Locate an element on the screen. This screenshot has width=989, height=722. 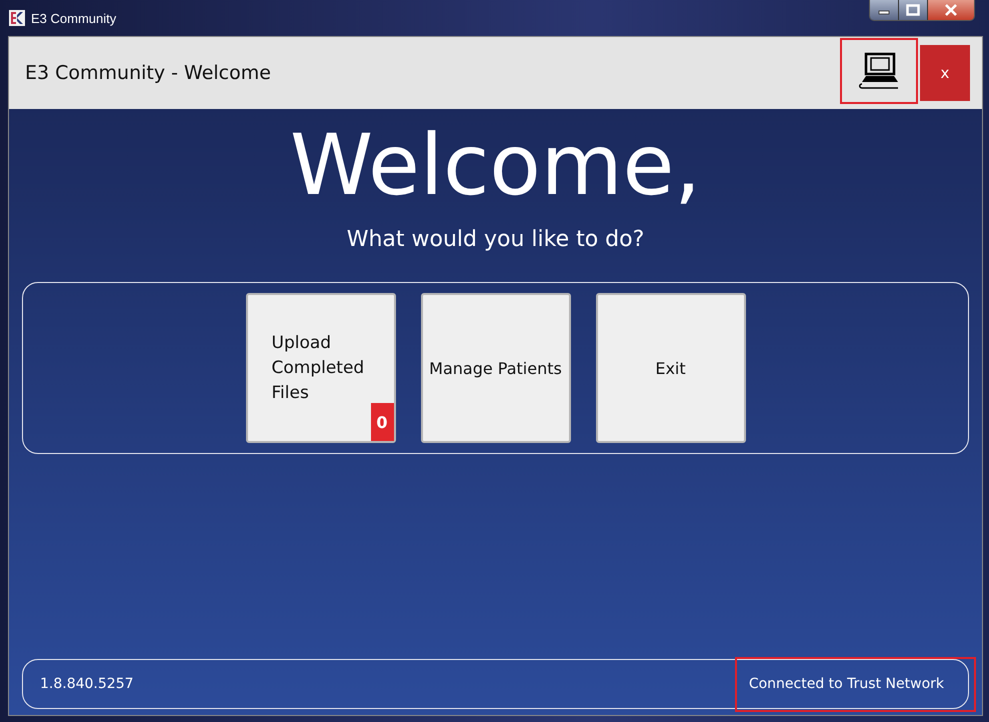
close-button is located at coordinates (951, 10).